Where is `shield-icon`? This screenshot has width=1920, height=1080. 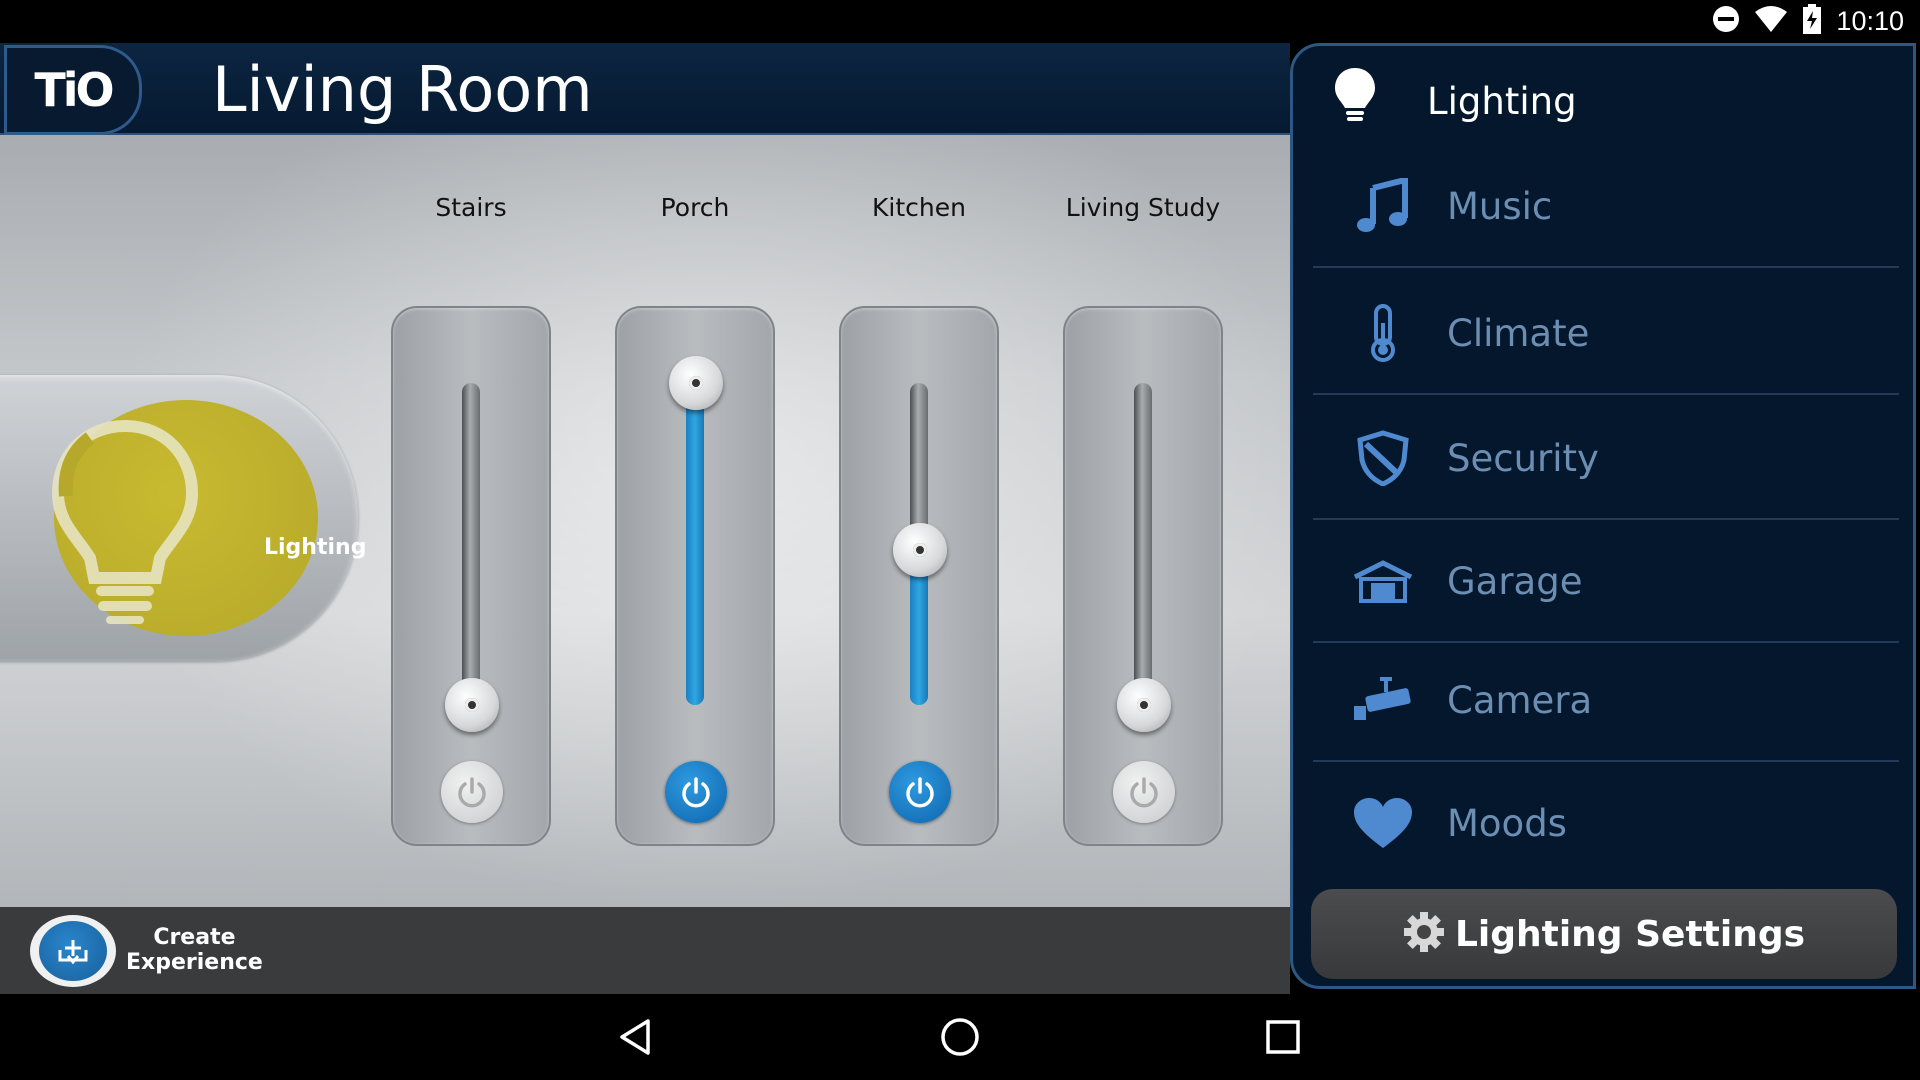 shield-icon is located at coordinates (1383, 458).